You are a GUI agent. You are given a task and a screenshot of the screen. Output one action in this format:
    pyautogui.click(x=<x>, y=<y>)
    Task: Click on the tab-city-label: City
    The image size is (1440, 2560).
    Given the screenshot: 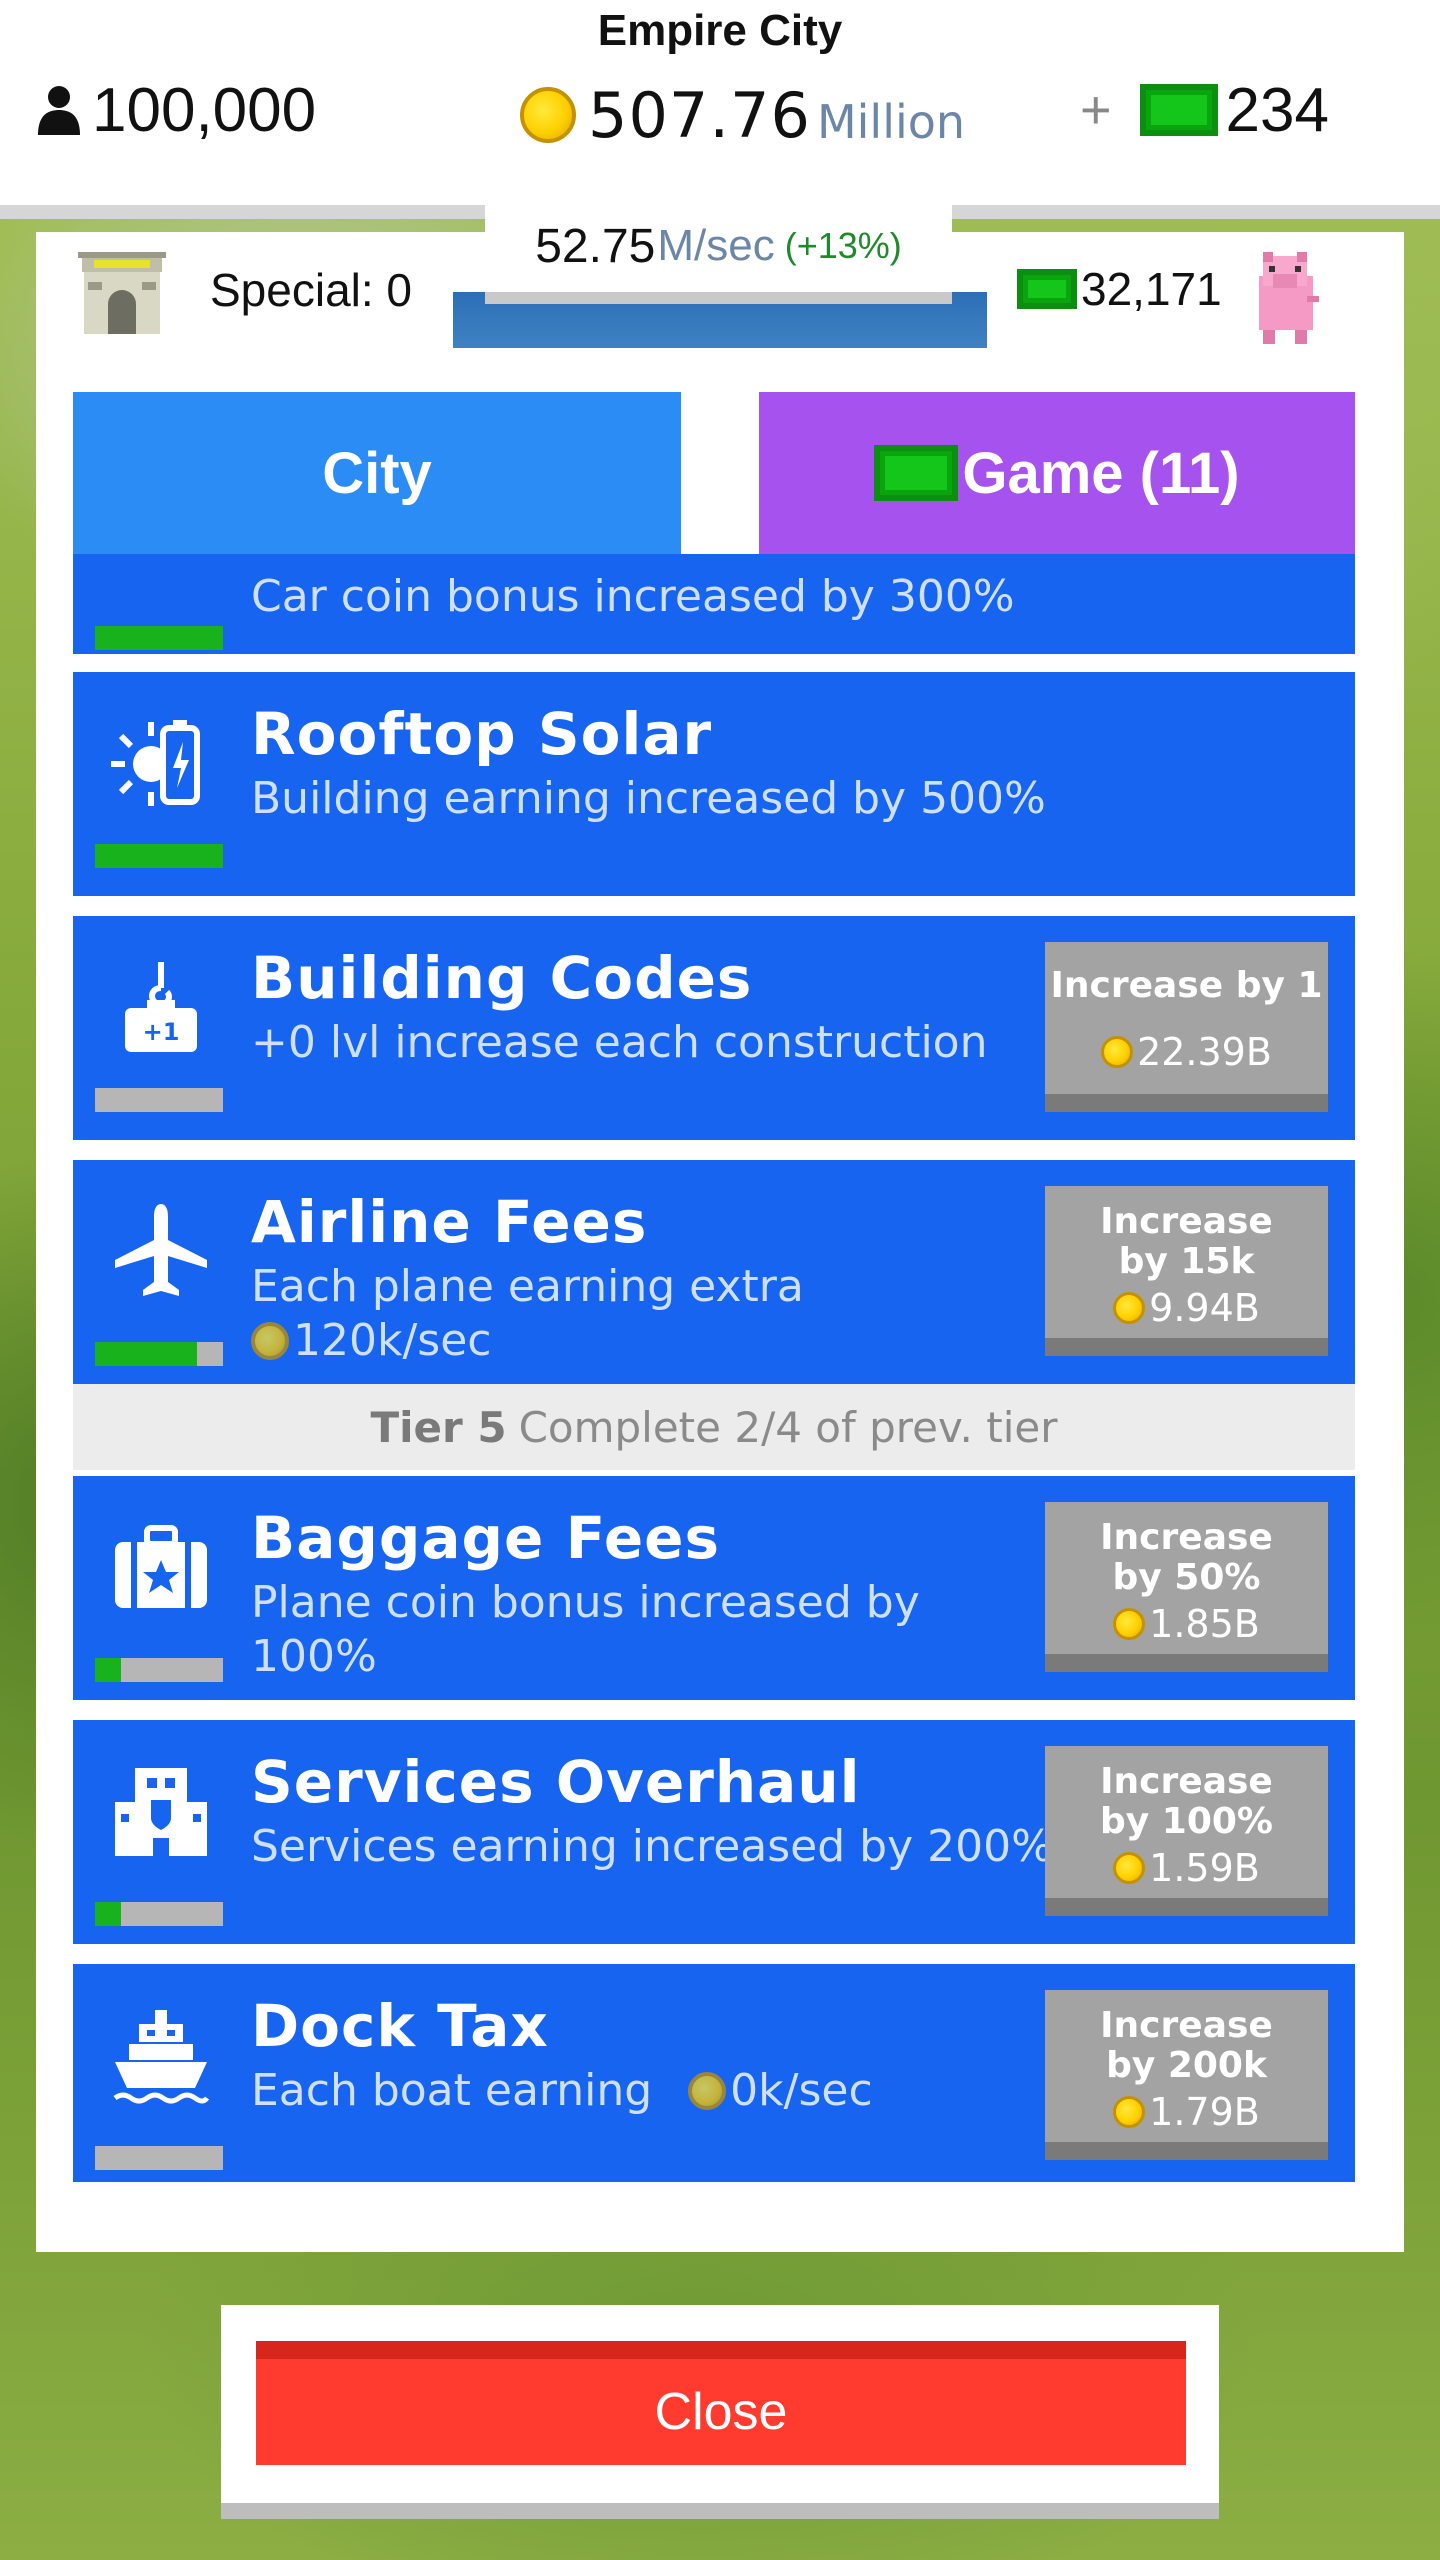 What is the action you would take?
    pyautogui.click(x=377, y=473)
    